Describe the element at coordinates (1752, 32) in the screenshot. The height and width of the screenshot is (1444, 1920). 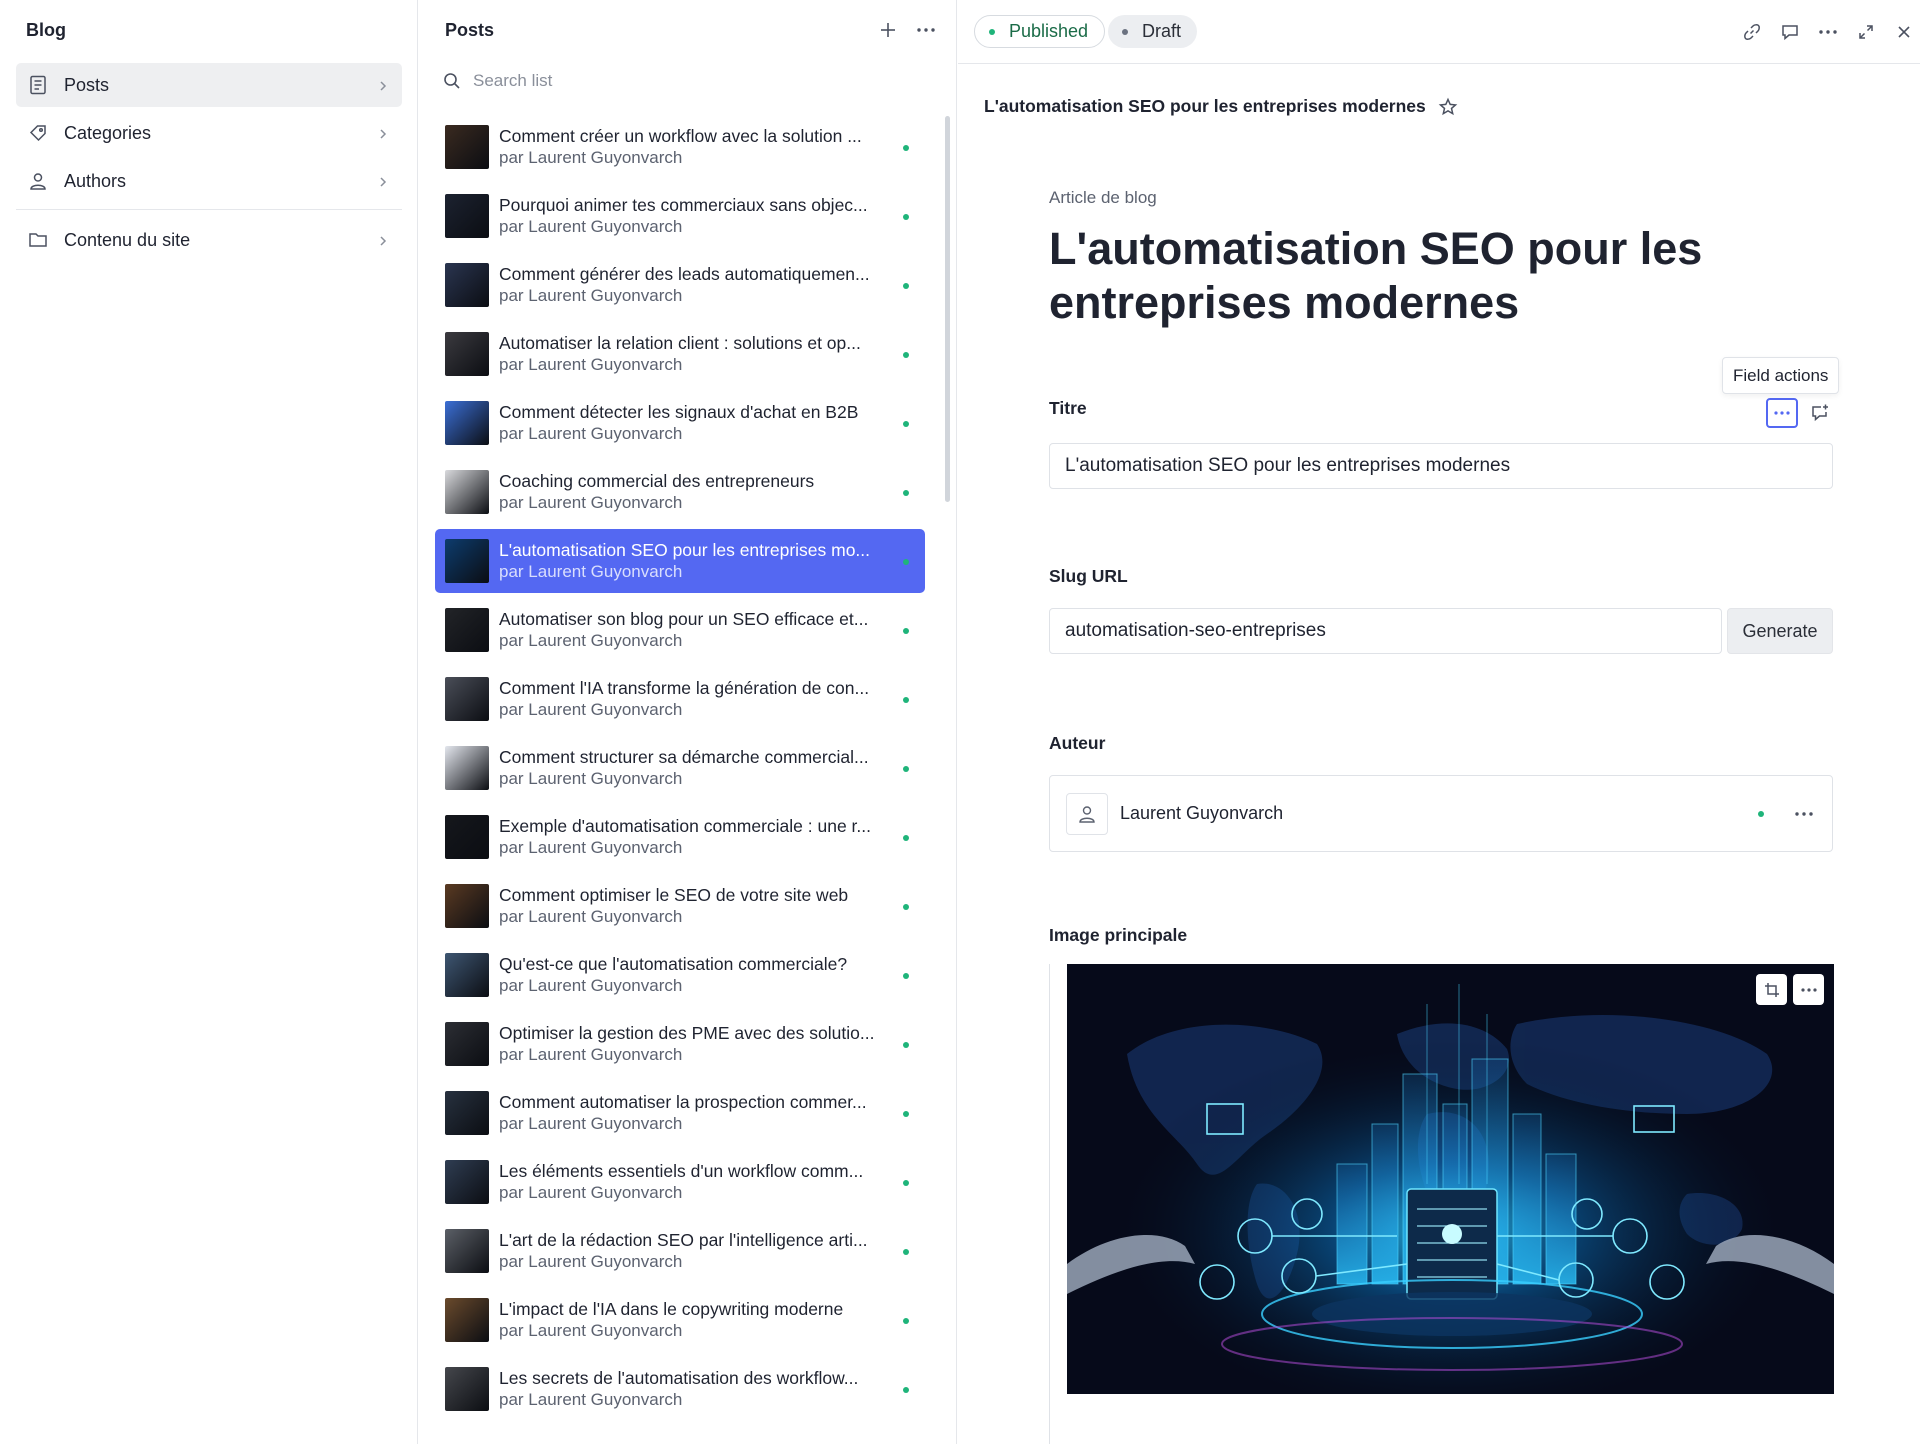
I see `link-icon` at that location.